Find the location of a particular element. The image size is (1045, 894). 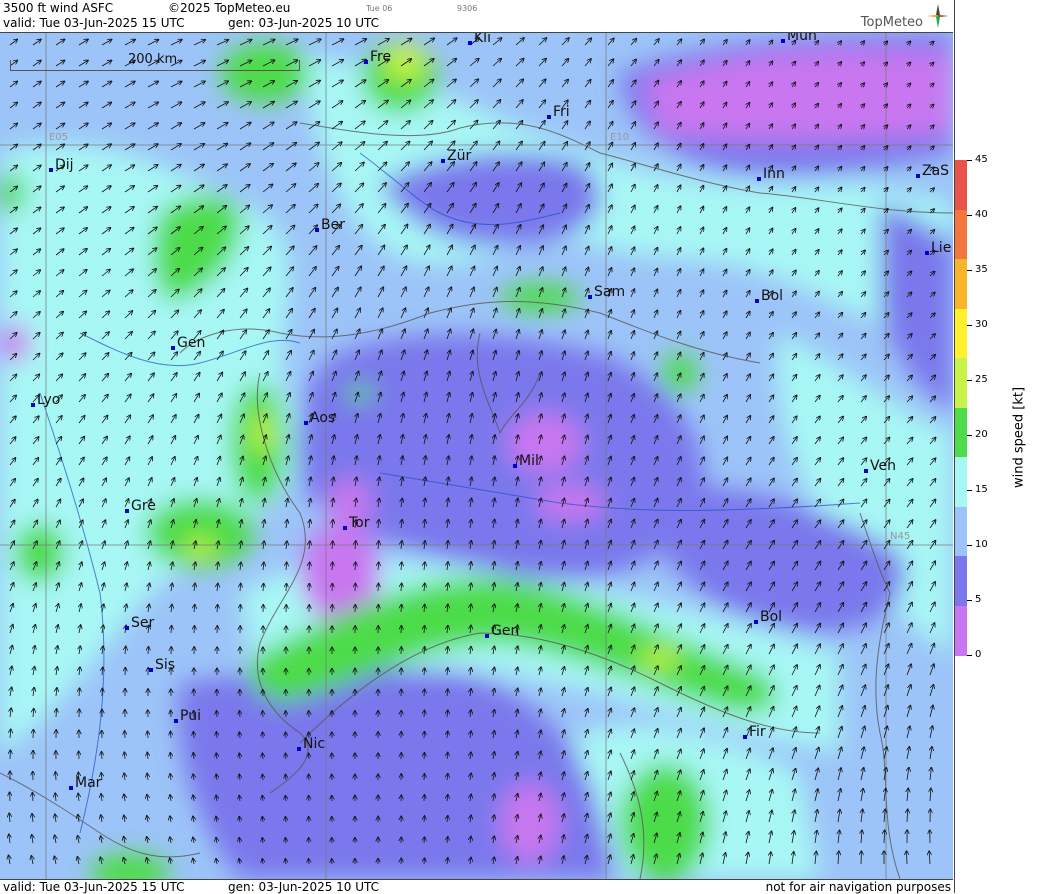

legend-title: wind speed [kt] is located at coordinates (1019, 438).